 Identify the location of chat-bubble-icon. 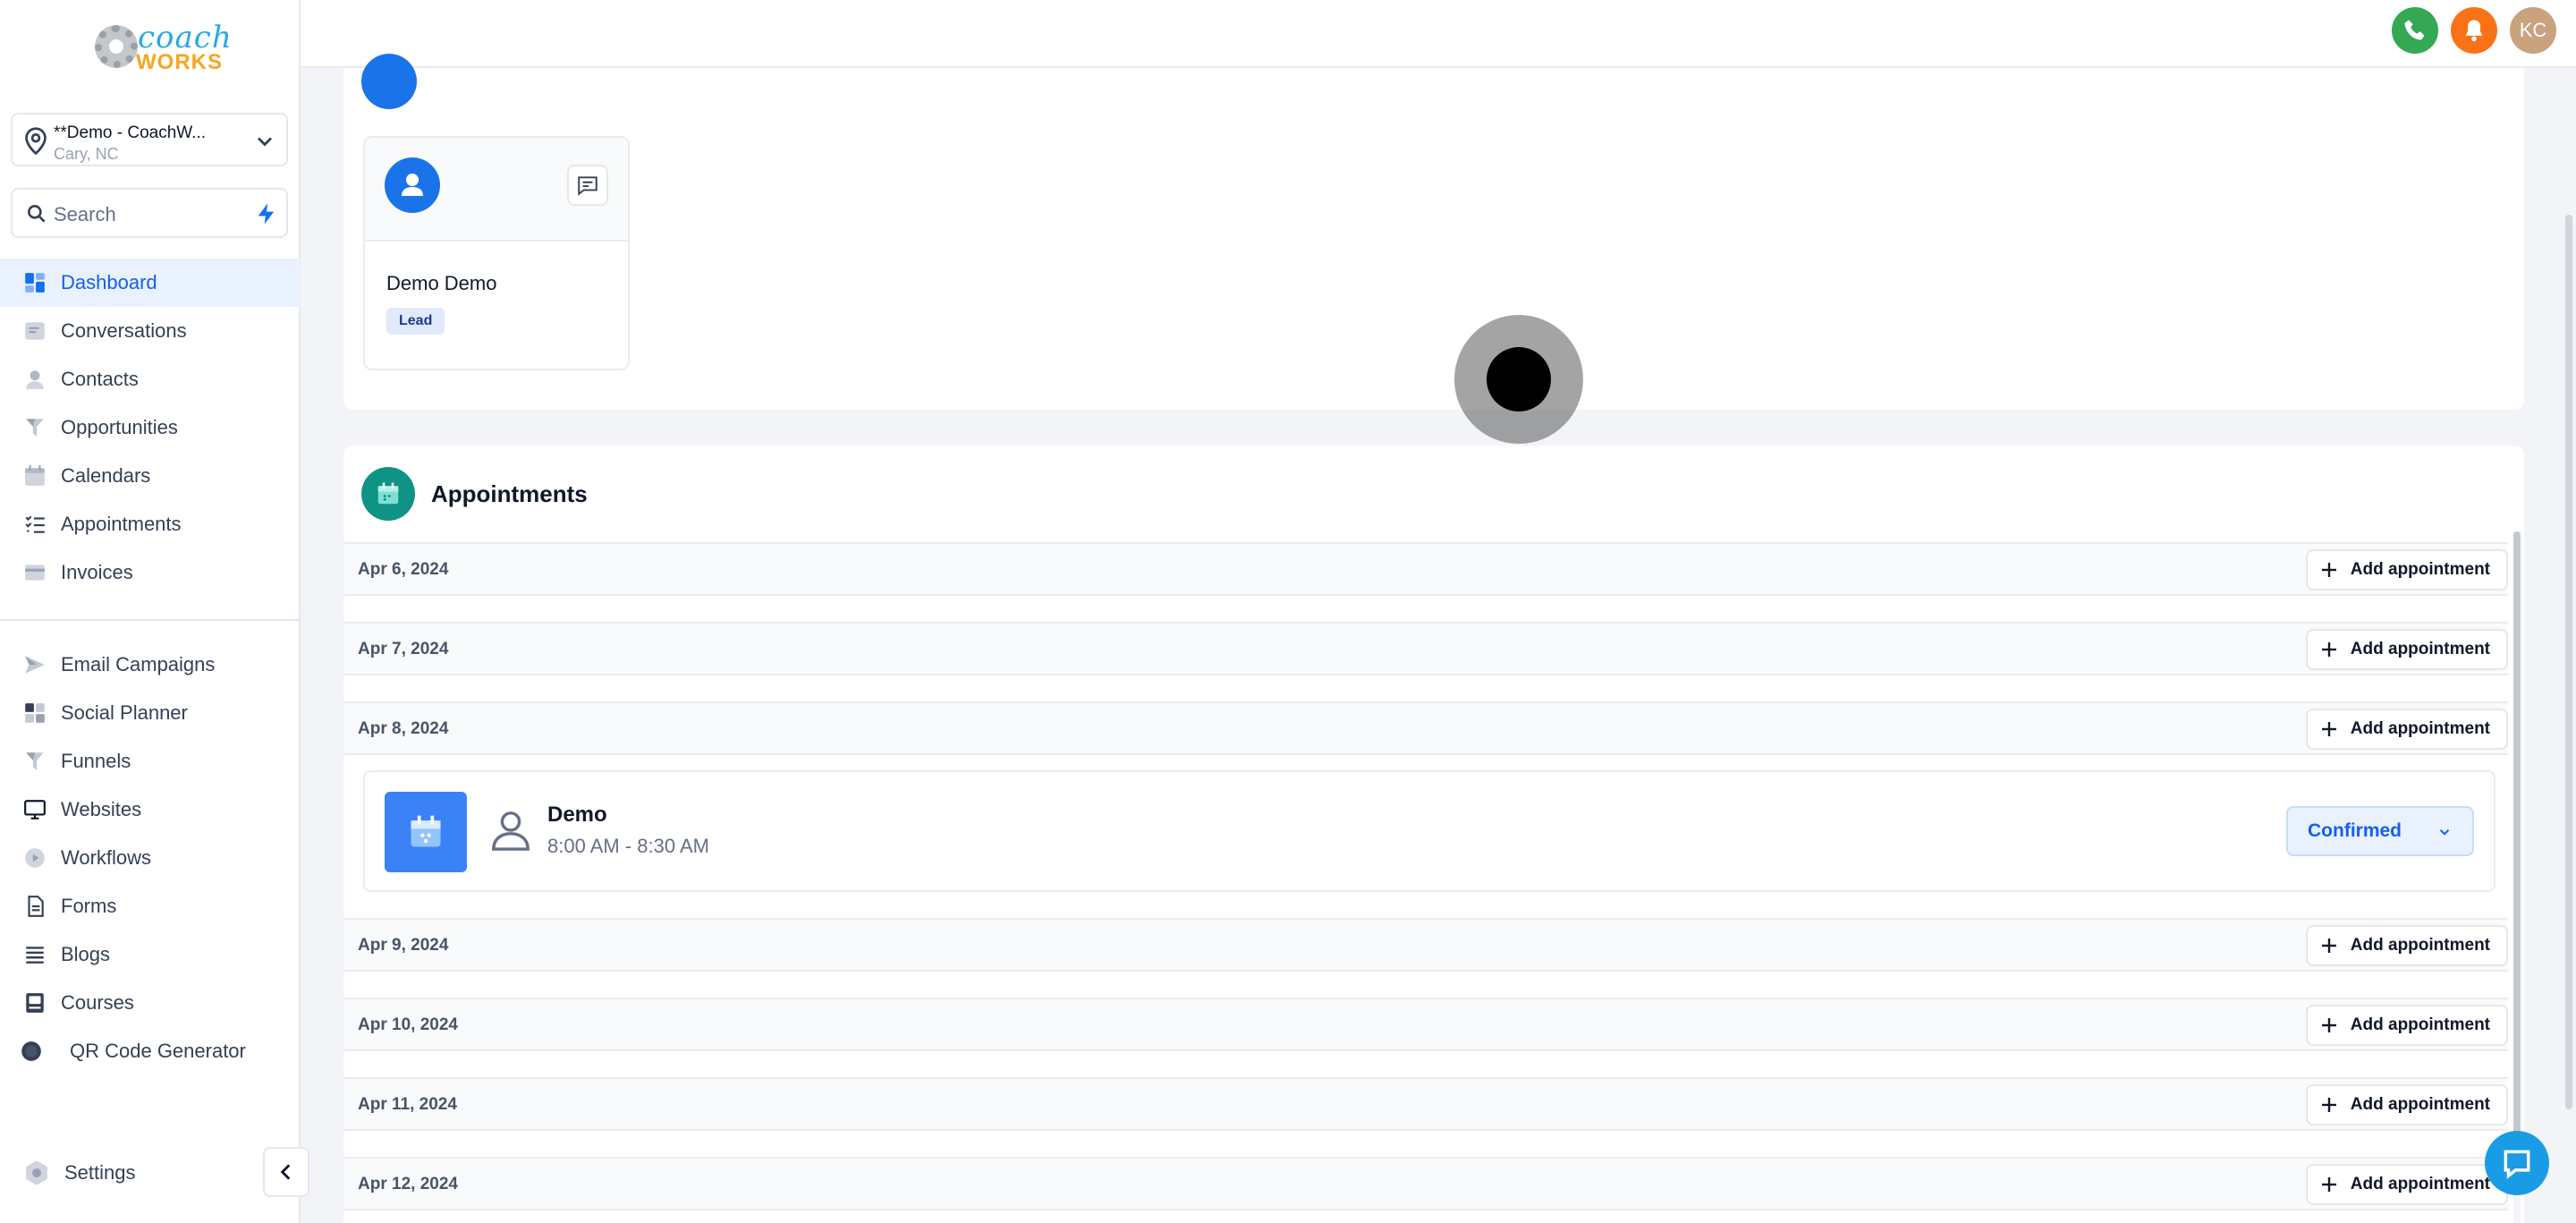
(2517, 1164).